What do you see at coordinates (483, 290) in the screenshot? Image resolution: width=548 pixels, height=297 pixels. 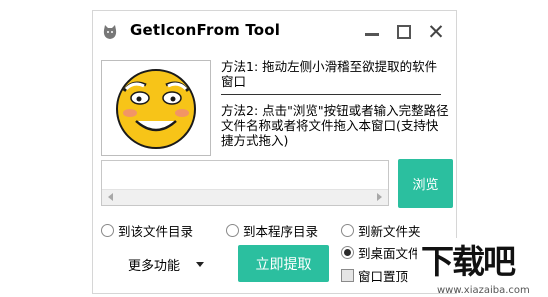 I see `watermark-url: www.xiazaiba.com` at bounding box center [483, 290].